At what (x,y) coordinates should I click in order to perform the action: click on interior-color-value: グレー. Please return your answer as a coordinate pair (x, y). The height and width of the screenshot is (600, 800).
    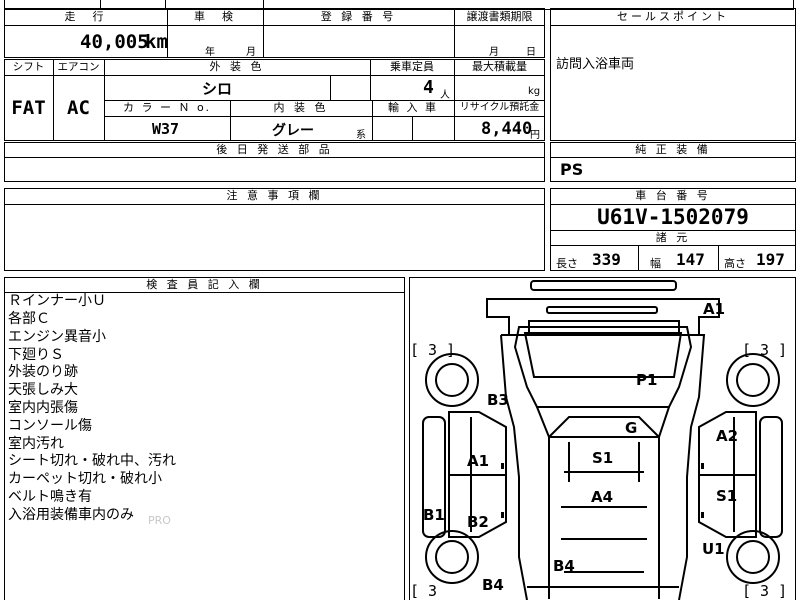
    Looking at the image, I should click on (293, 131).